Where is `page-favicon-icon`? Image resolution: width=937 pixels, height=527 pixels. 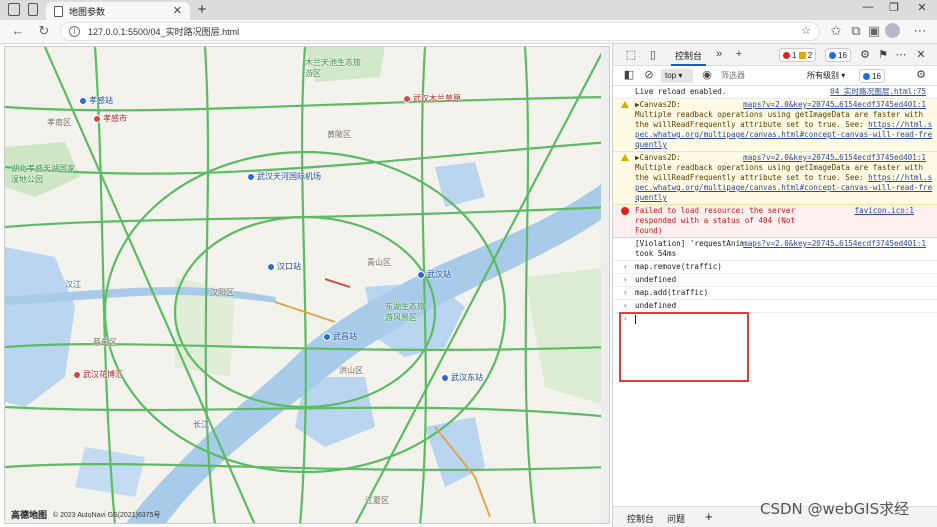 page-favicon-icon is located at coordinates (58, 11).